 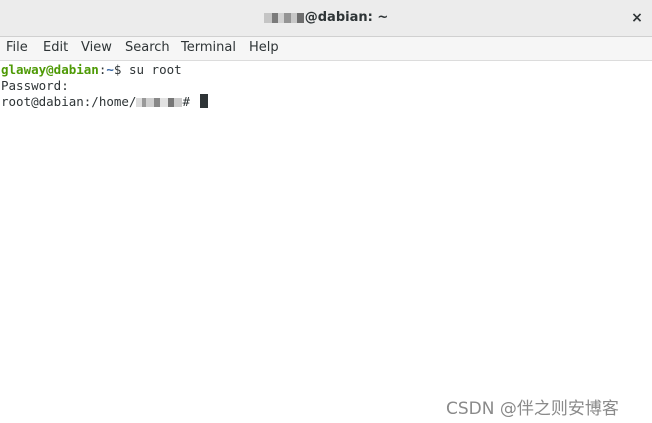 I want to click on terminal-line-1: glaway@dabian:~$ su root, so click(x=91, y=70).